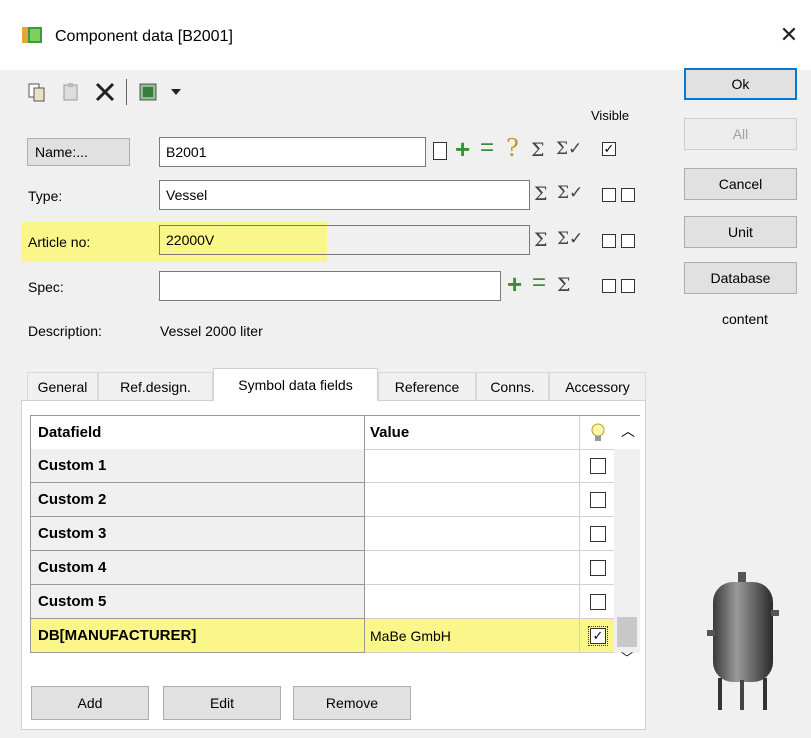 The width and height of the screenshot is (811, 738). I want to click on scroll-down-icon: ﹀, so click(627, 658).